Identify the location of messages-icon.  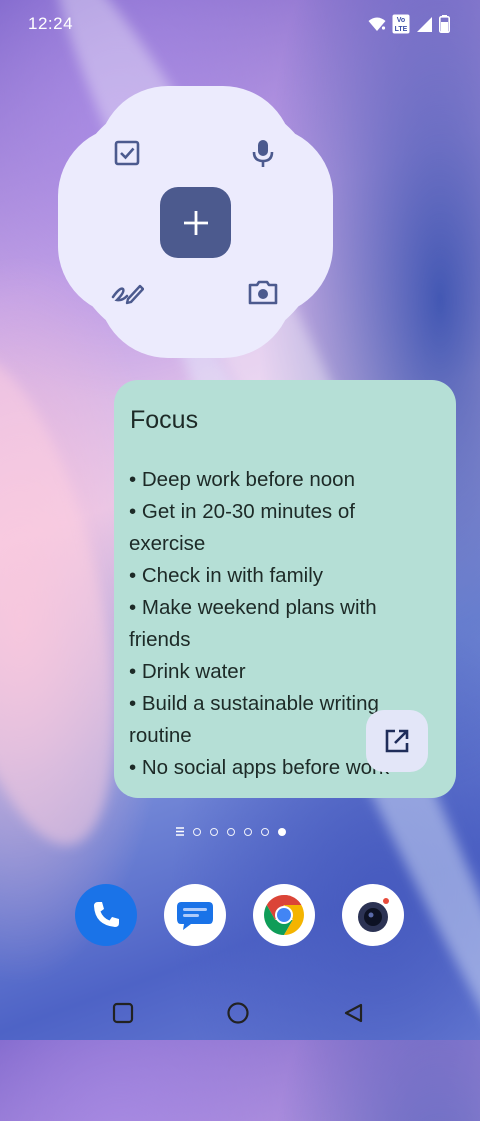
(195, 916).